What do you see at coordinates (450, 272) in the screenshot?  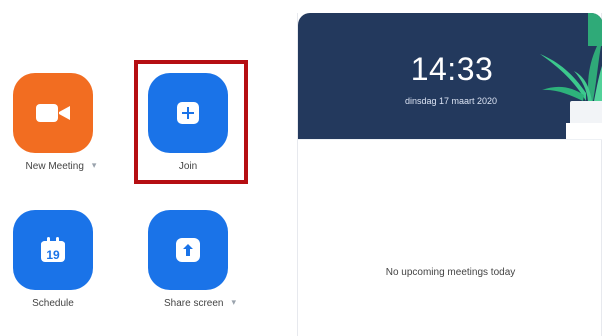 I see `no-upcoming-meetings-text: No upcoming meetings today` at bounding box center [450, 272].